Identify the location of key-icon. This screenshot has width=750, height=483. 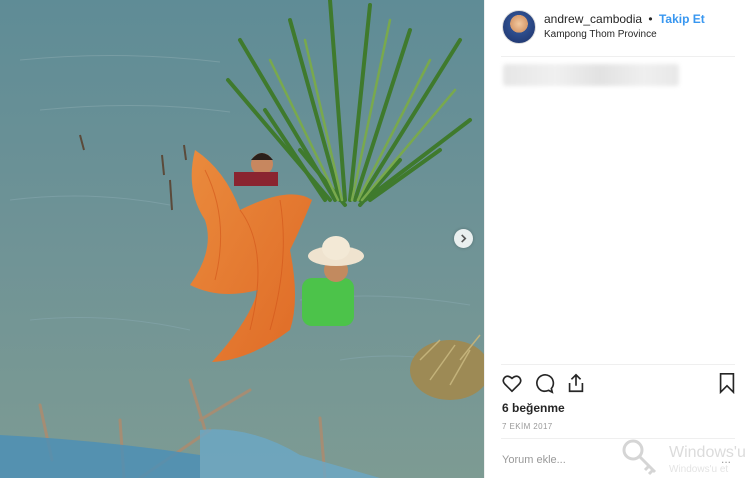
(639, 457).